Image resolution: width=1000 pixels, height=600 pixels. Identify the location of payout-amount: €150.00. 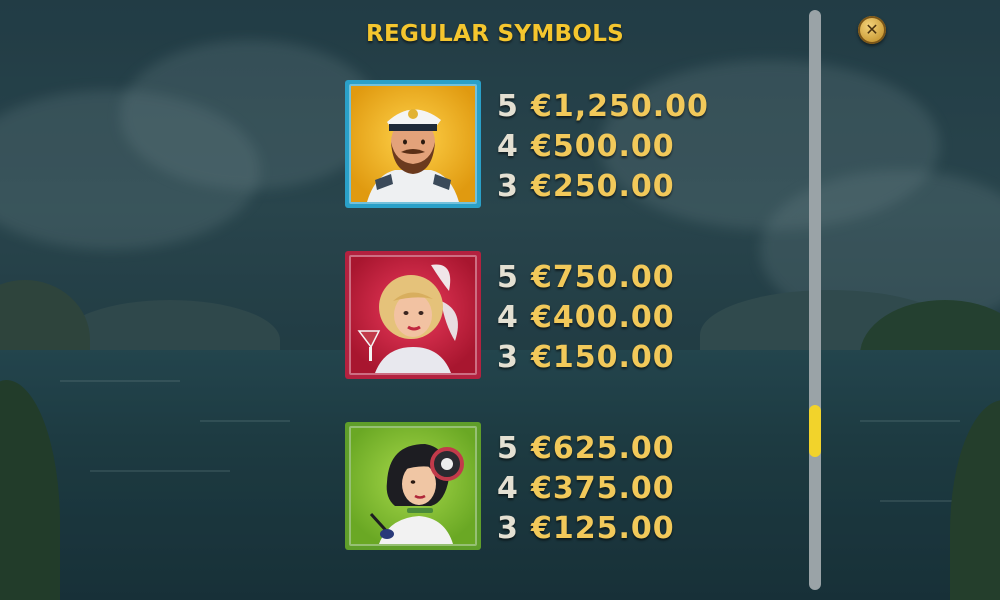
(603, 357).